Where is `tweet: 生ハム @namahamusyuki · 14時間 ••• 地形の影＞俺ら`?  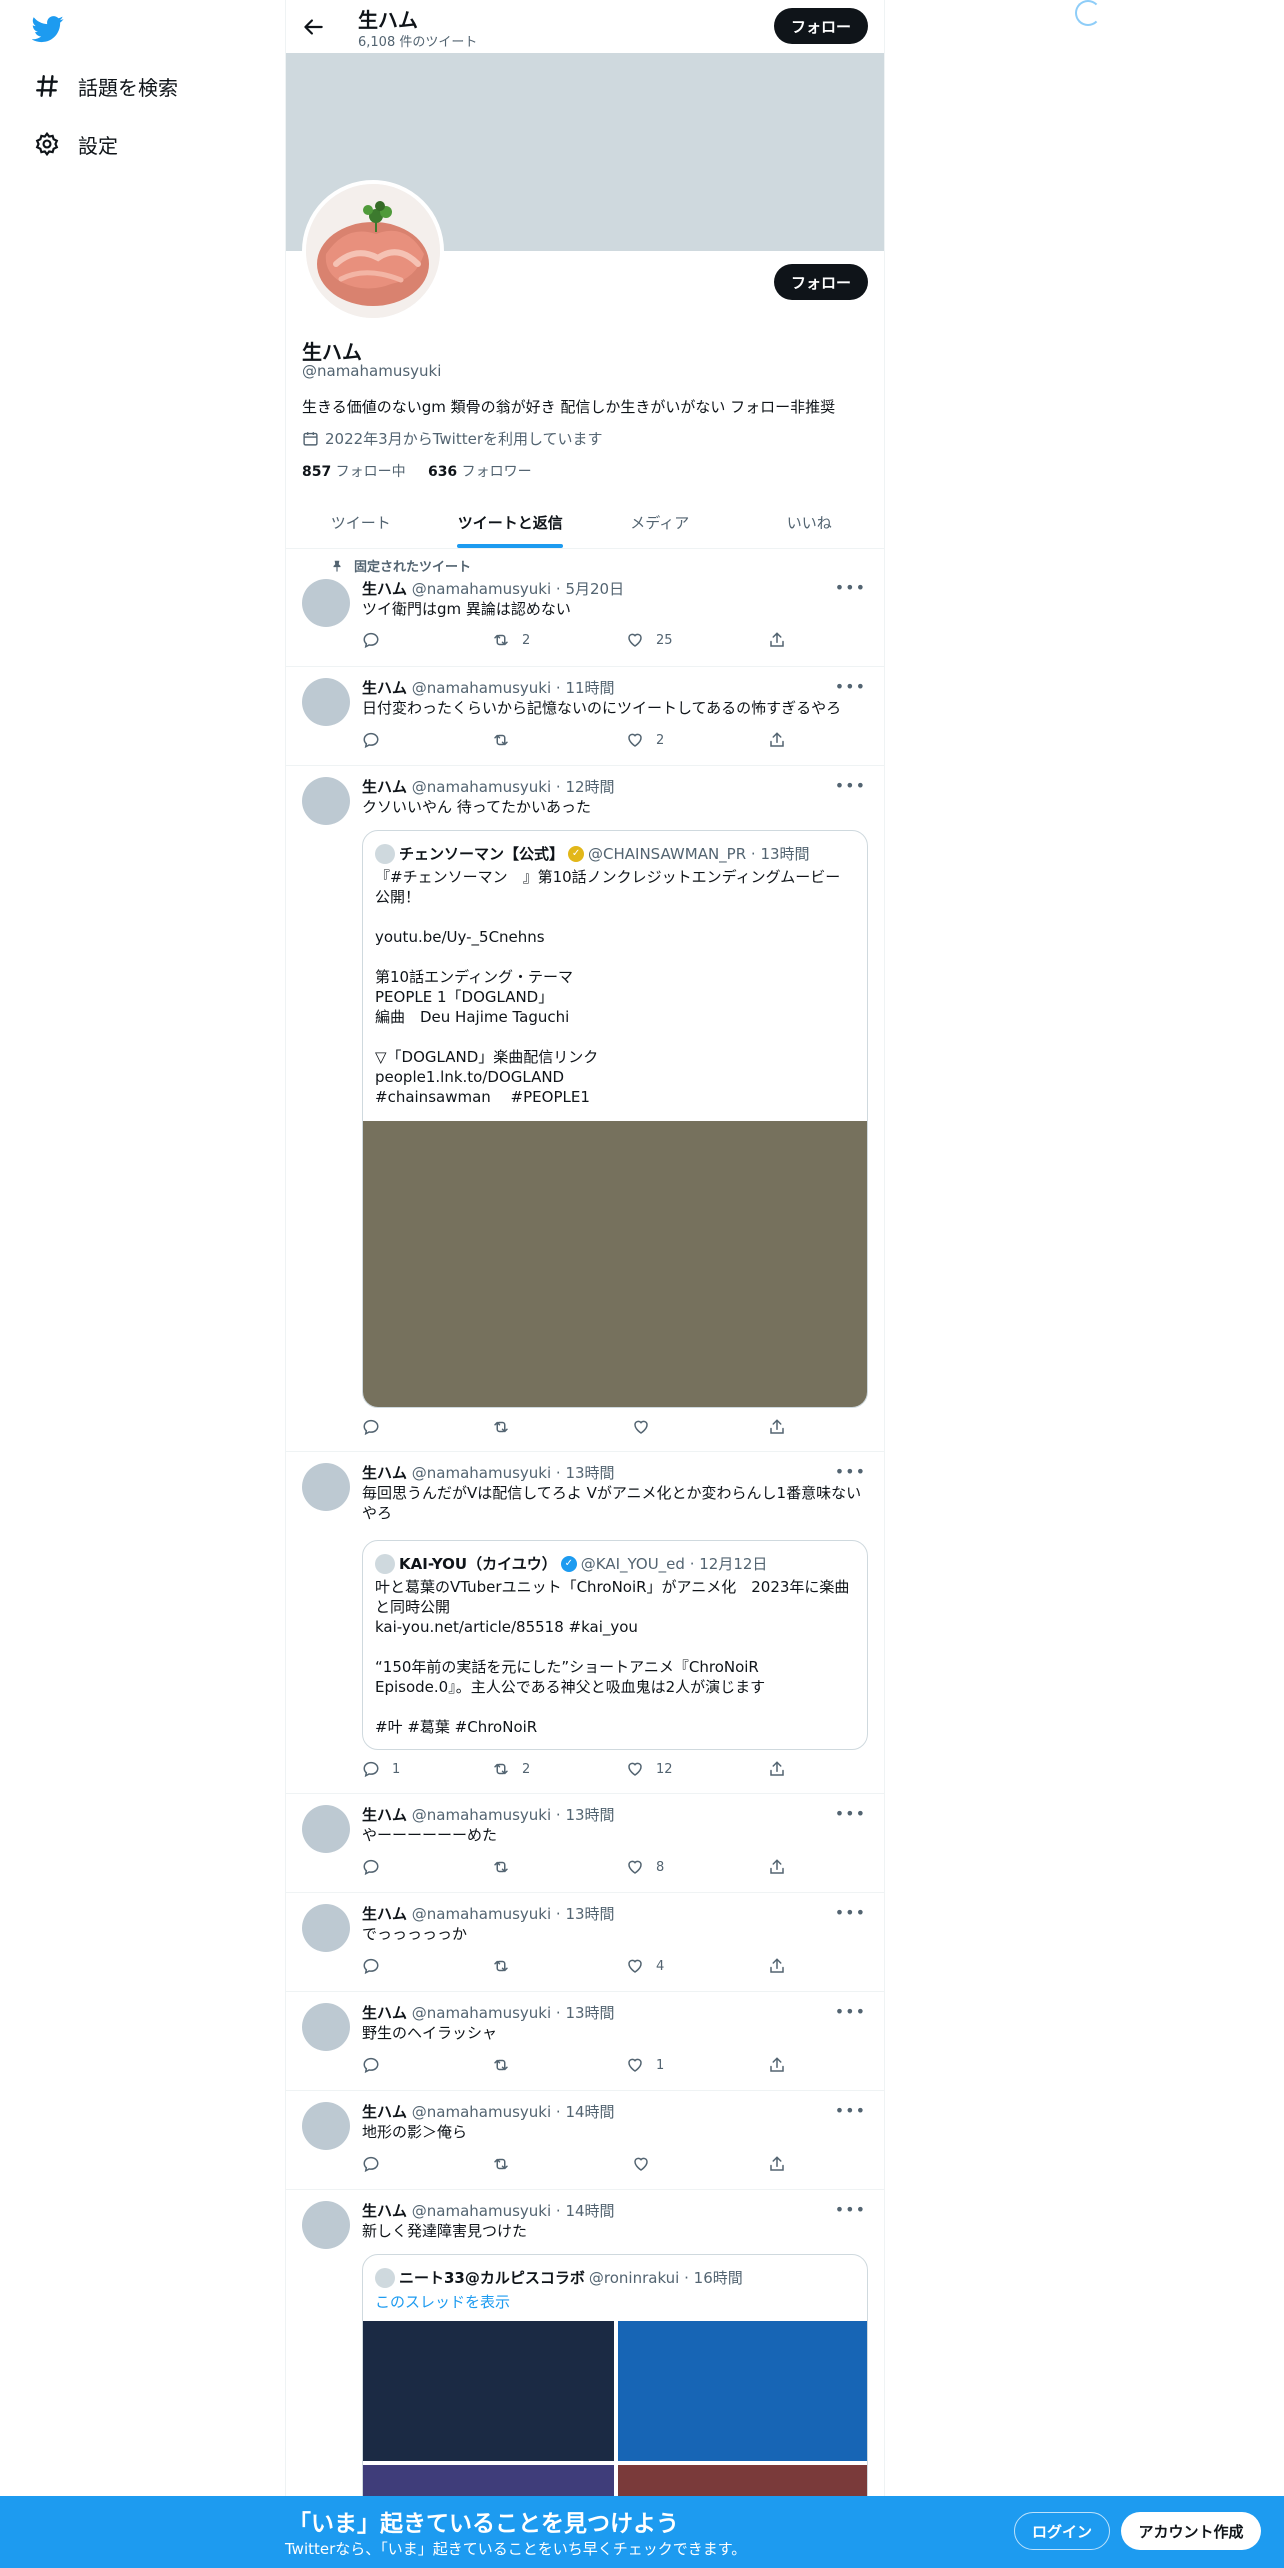 tweet: 生ハム @namahamusyuki · 14時間 ••• 地形の影＞俺ら is located at coordinates (585, 2140).